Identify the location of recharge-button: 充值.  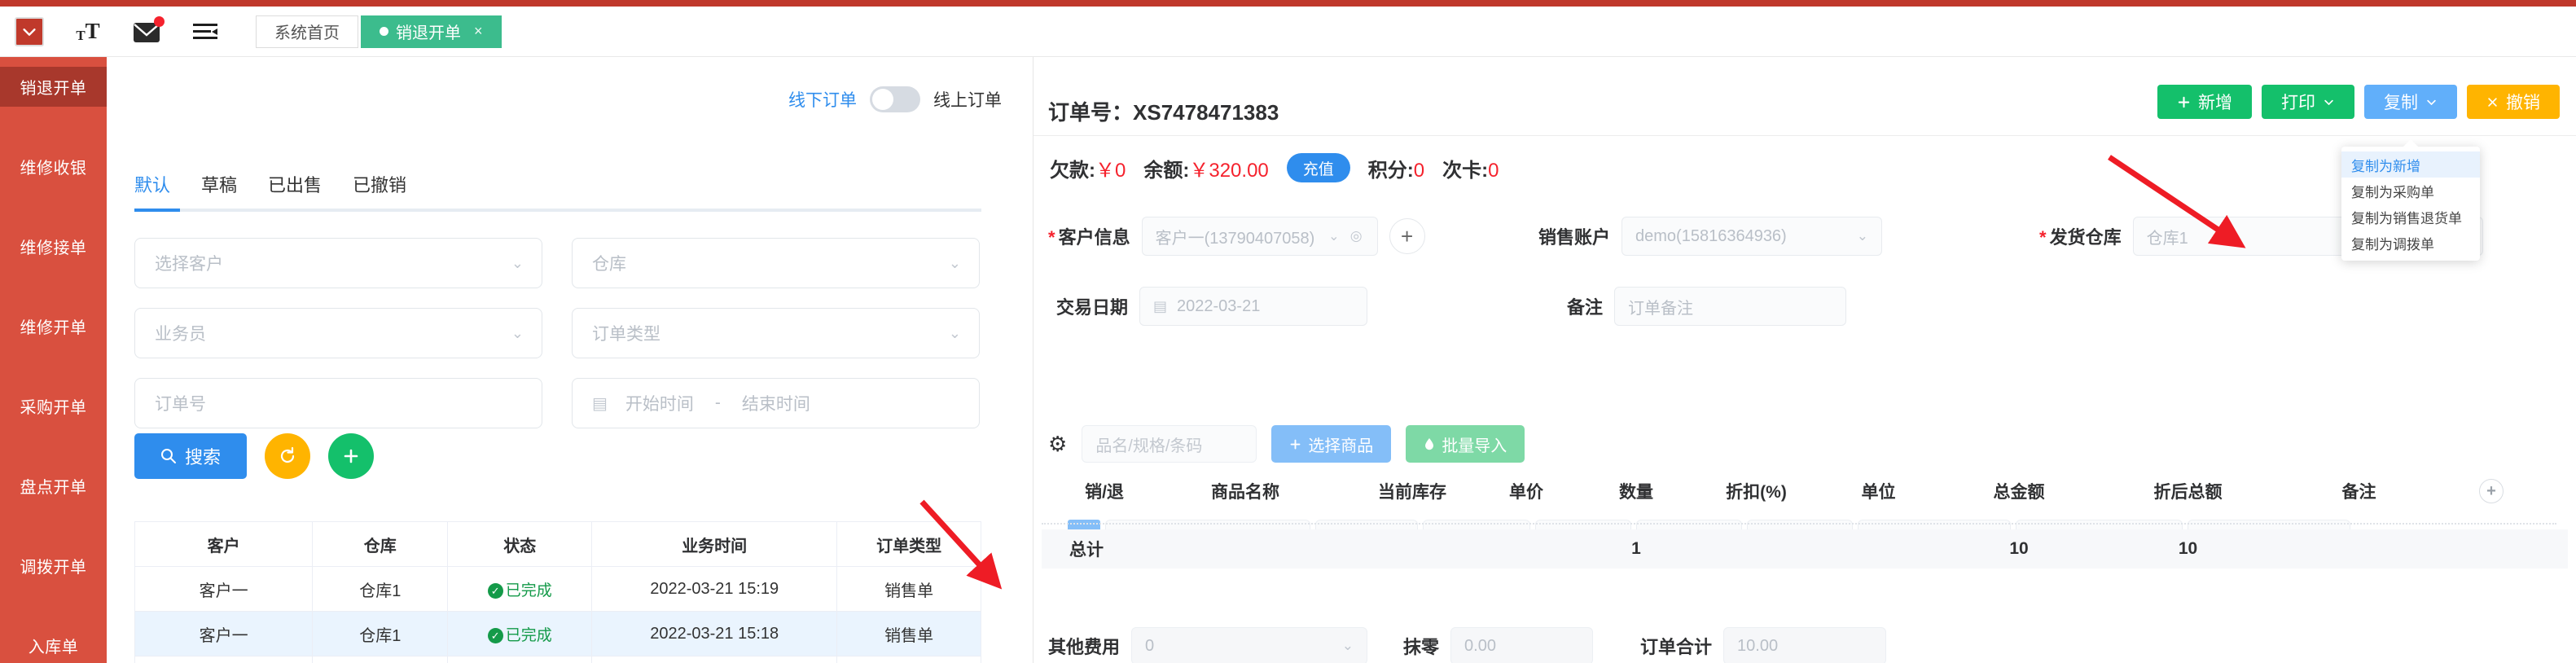
(1318, 167).